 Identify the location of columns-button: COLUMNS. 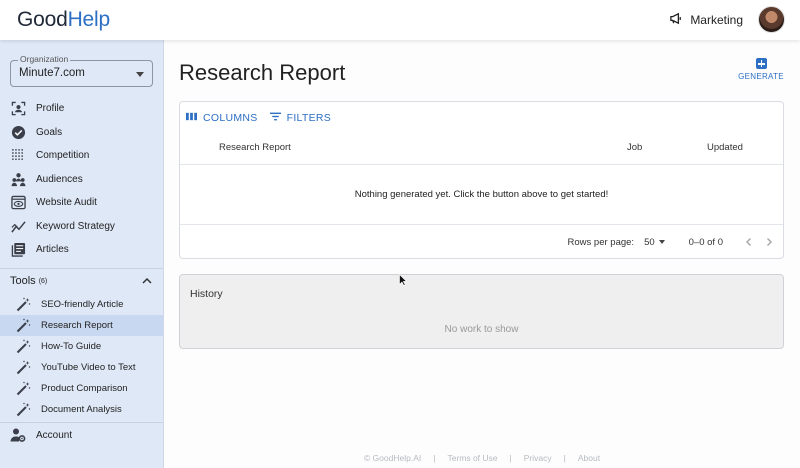
(222, 118).